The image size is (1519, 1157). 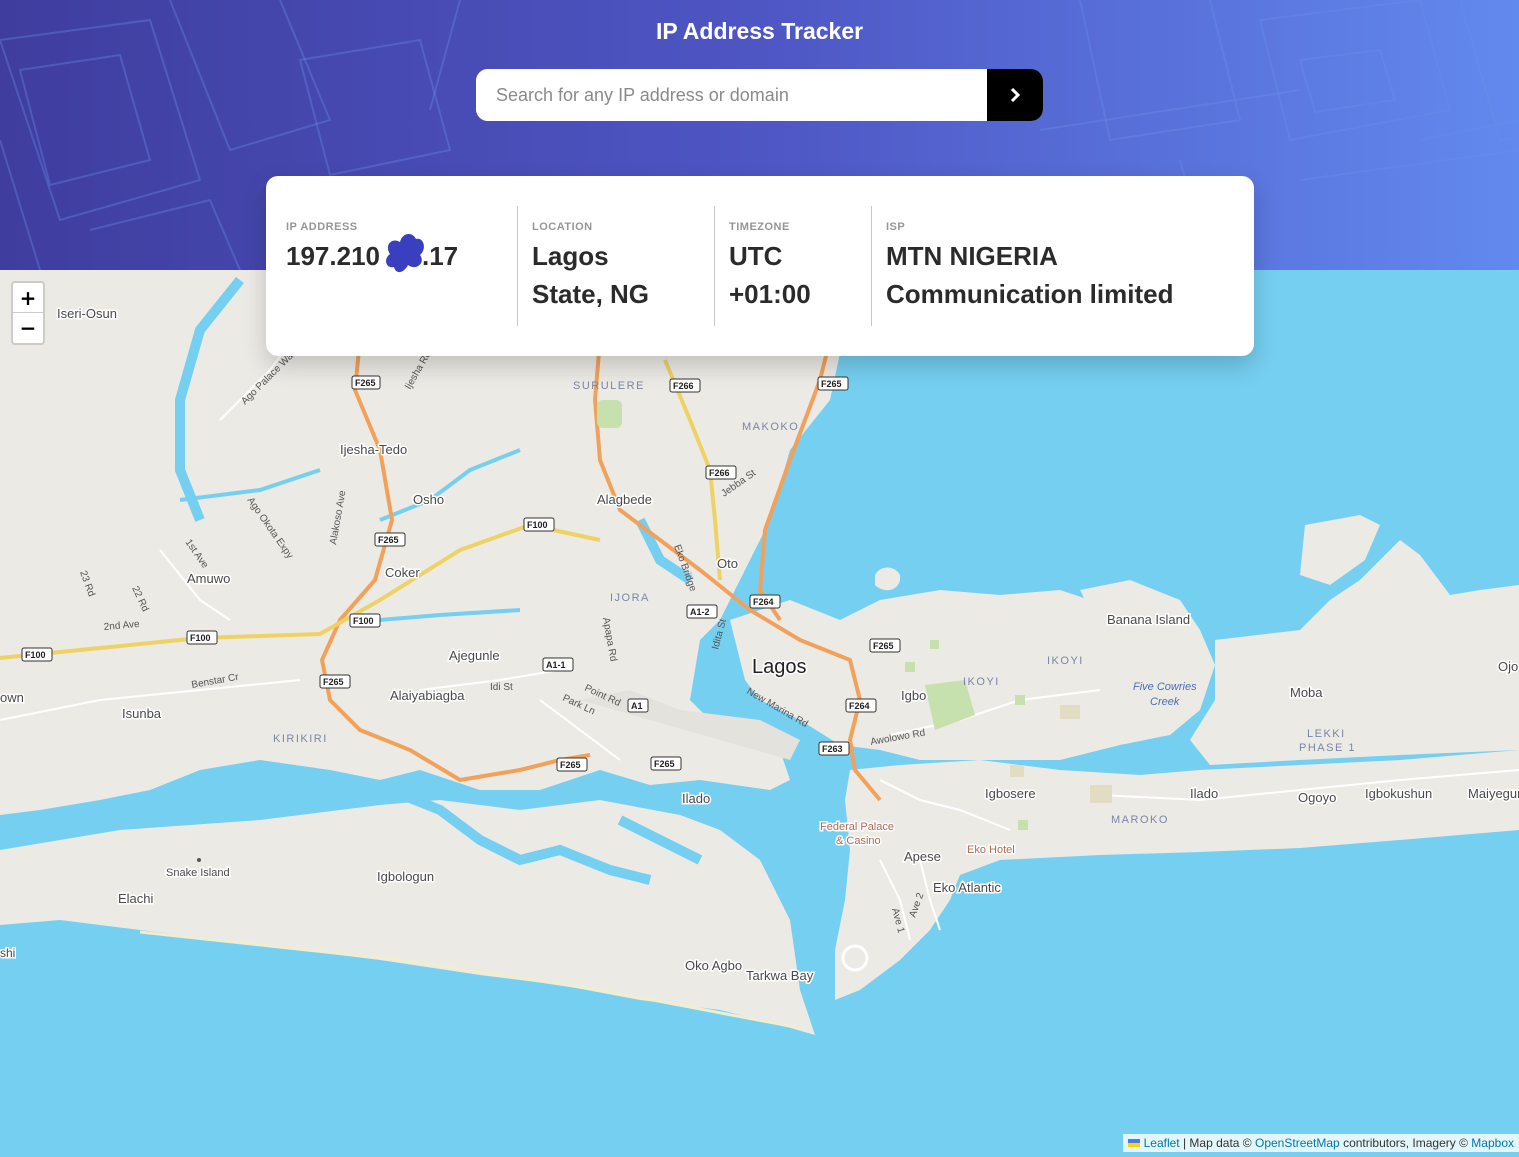 I want to click on zoom-control: + −, so click(x=28, y=313).